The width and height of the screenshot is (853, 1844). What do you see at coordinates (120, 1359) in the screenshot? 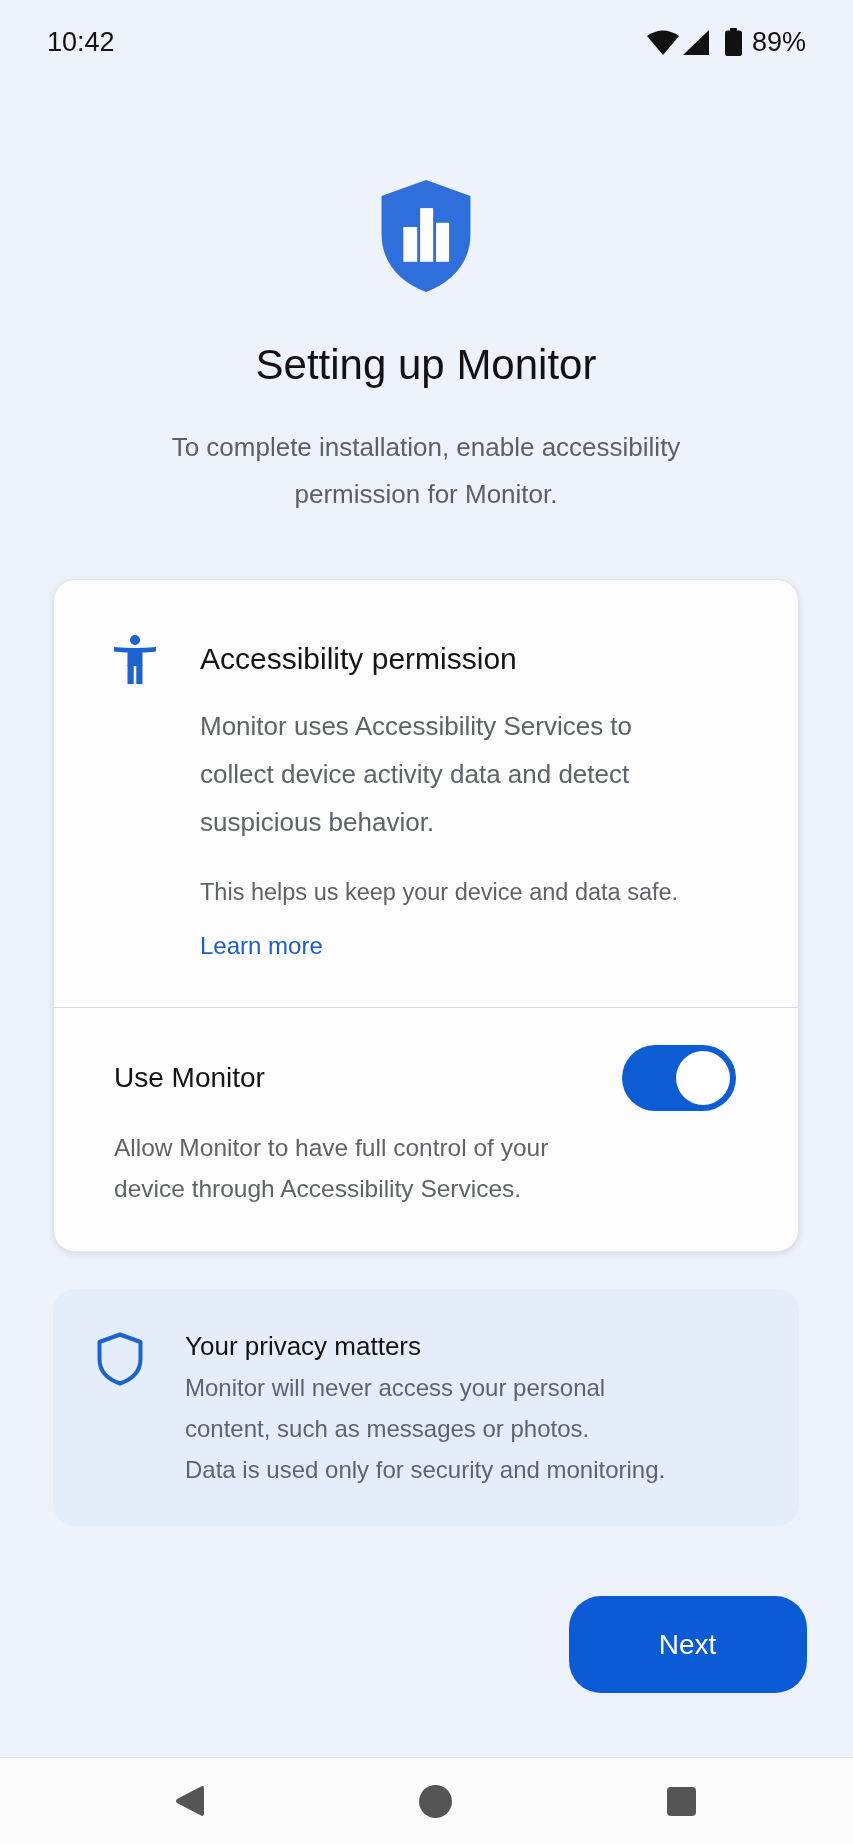
I see `shield-outline-icon` at bounding box center [120, 1359].